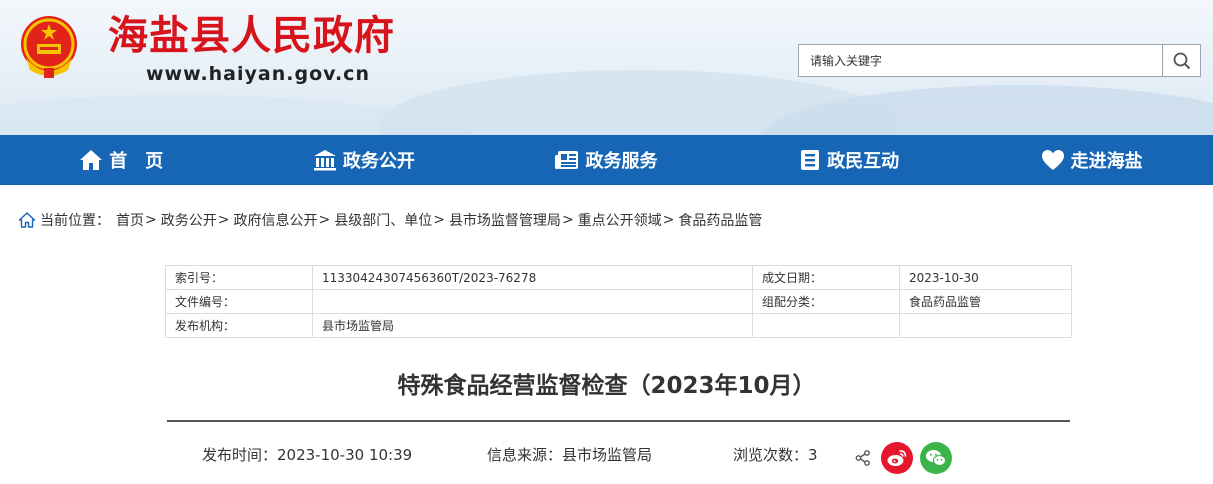 Image resolution: width=1213 pixels, height=484 pixels. What do you see at coordinates (621, 161) in the screenshot?
I see `nav-label: 政务服务` at bounding box center [621, 161].